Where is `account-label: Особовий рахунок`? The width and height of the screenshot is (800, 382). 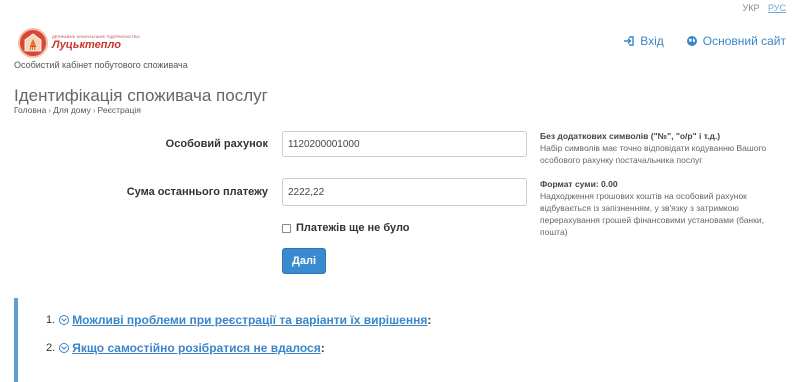 account-label: Особовий рахунок is located at coordinates (216, 144).